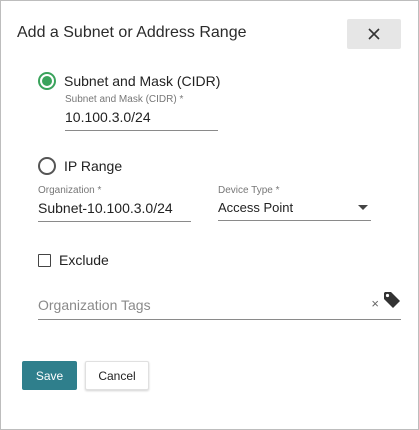 Image resolution: width=419 pixels, height=430 pixels. I want to click on organization-field: Organization * Subnet-10.100.3.0/24, so click(114, 203).